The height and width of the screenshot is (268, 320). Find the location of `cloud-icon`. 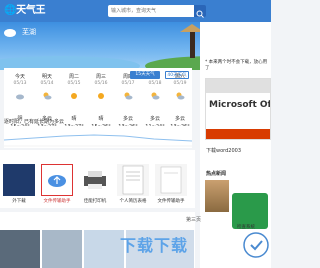

cloud-icon is located at coordinates (10, 33).